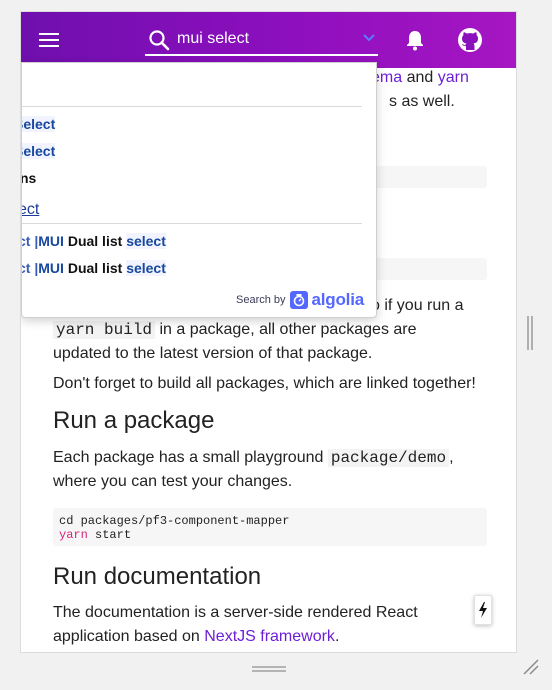 The height and width of the screenshot is (690, 552). I want to click on search-box, so click(261, 39).